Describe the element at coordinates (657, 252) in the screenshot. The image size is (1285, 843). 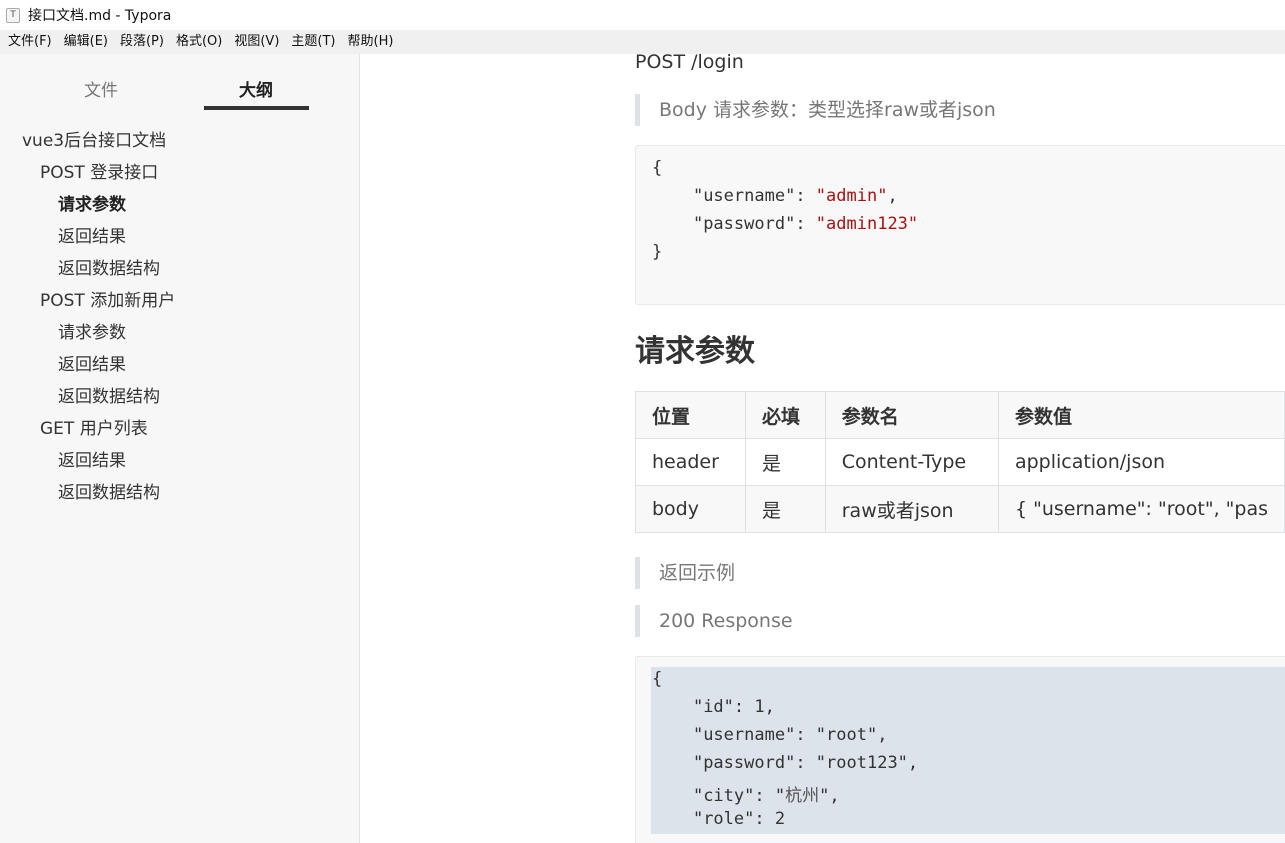
I see `code-line: }` at that location.